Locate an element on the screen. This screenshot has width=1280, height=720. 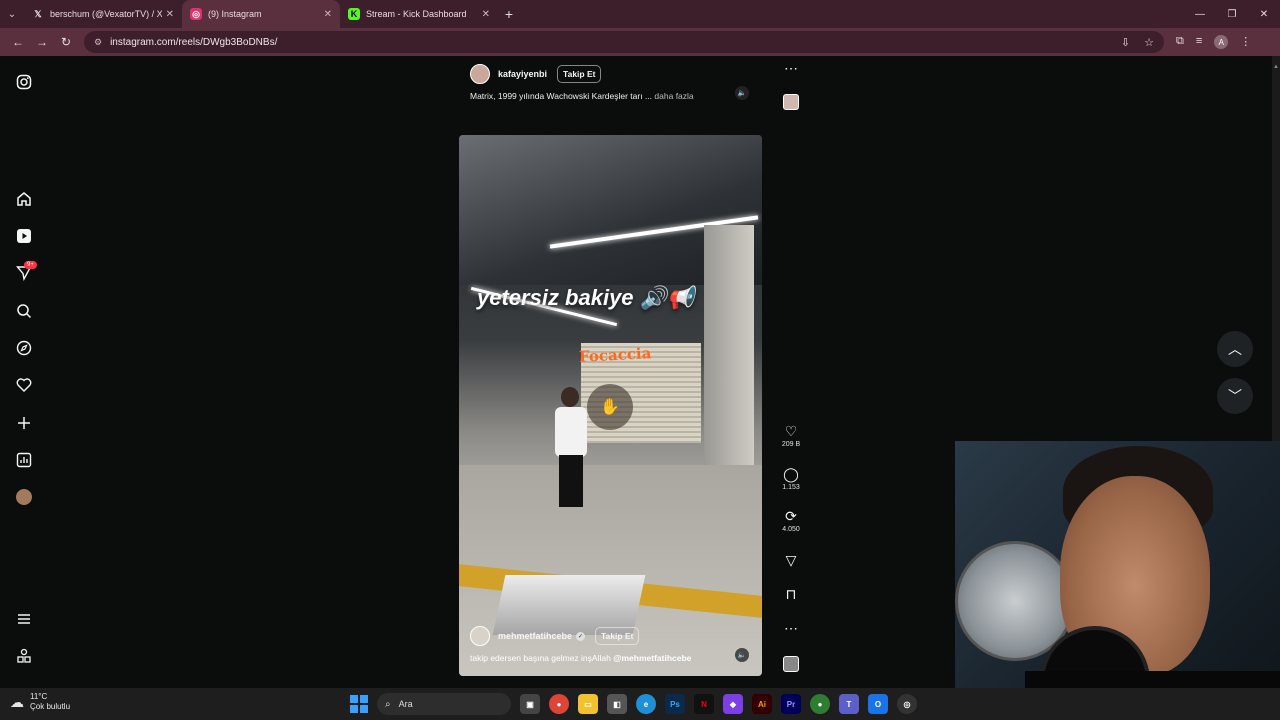
search-icon is located at coordinates (24, 311).